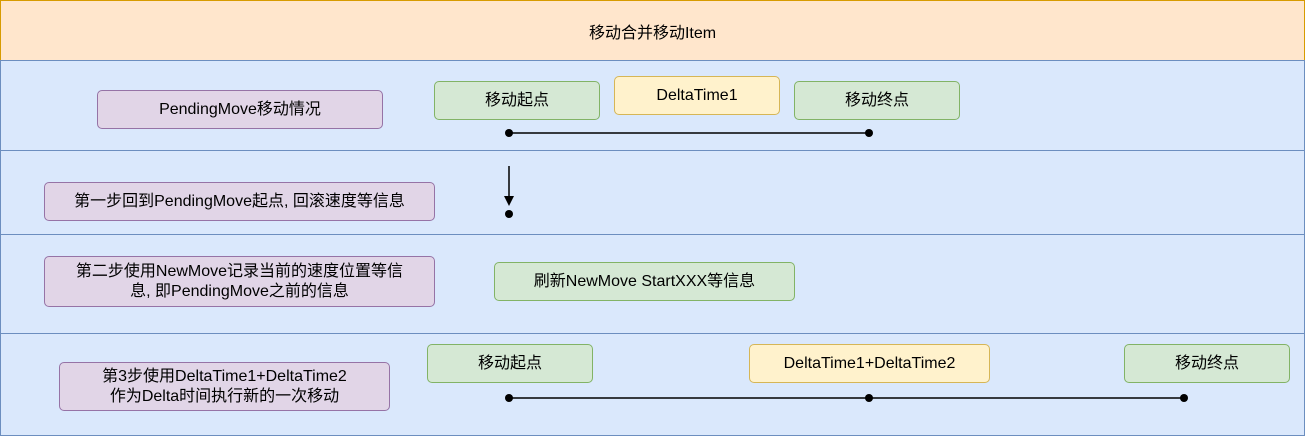 This screenshot has width=1305, height=436. Describe the element at coordinates (869, 398) in the screenshot. I see `new-mid-dot` at that location.